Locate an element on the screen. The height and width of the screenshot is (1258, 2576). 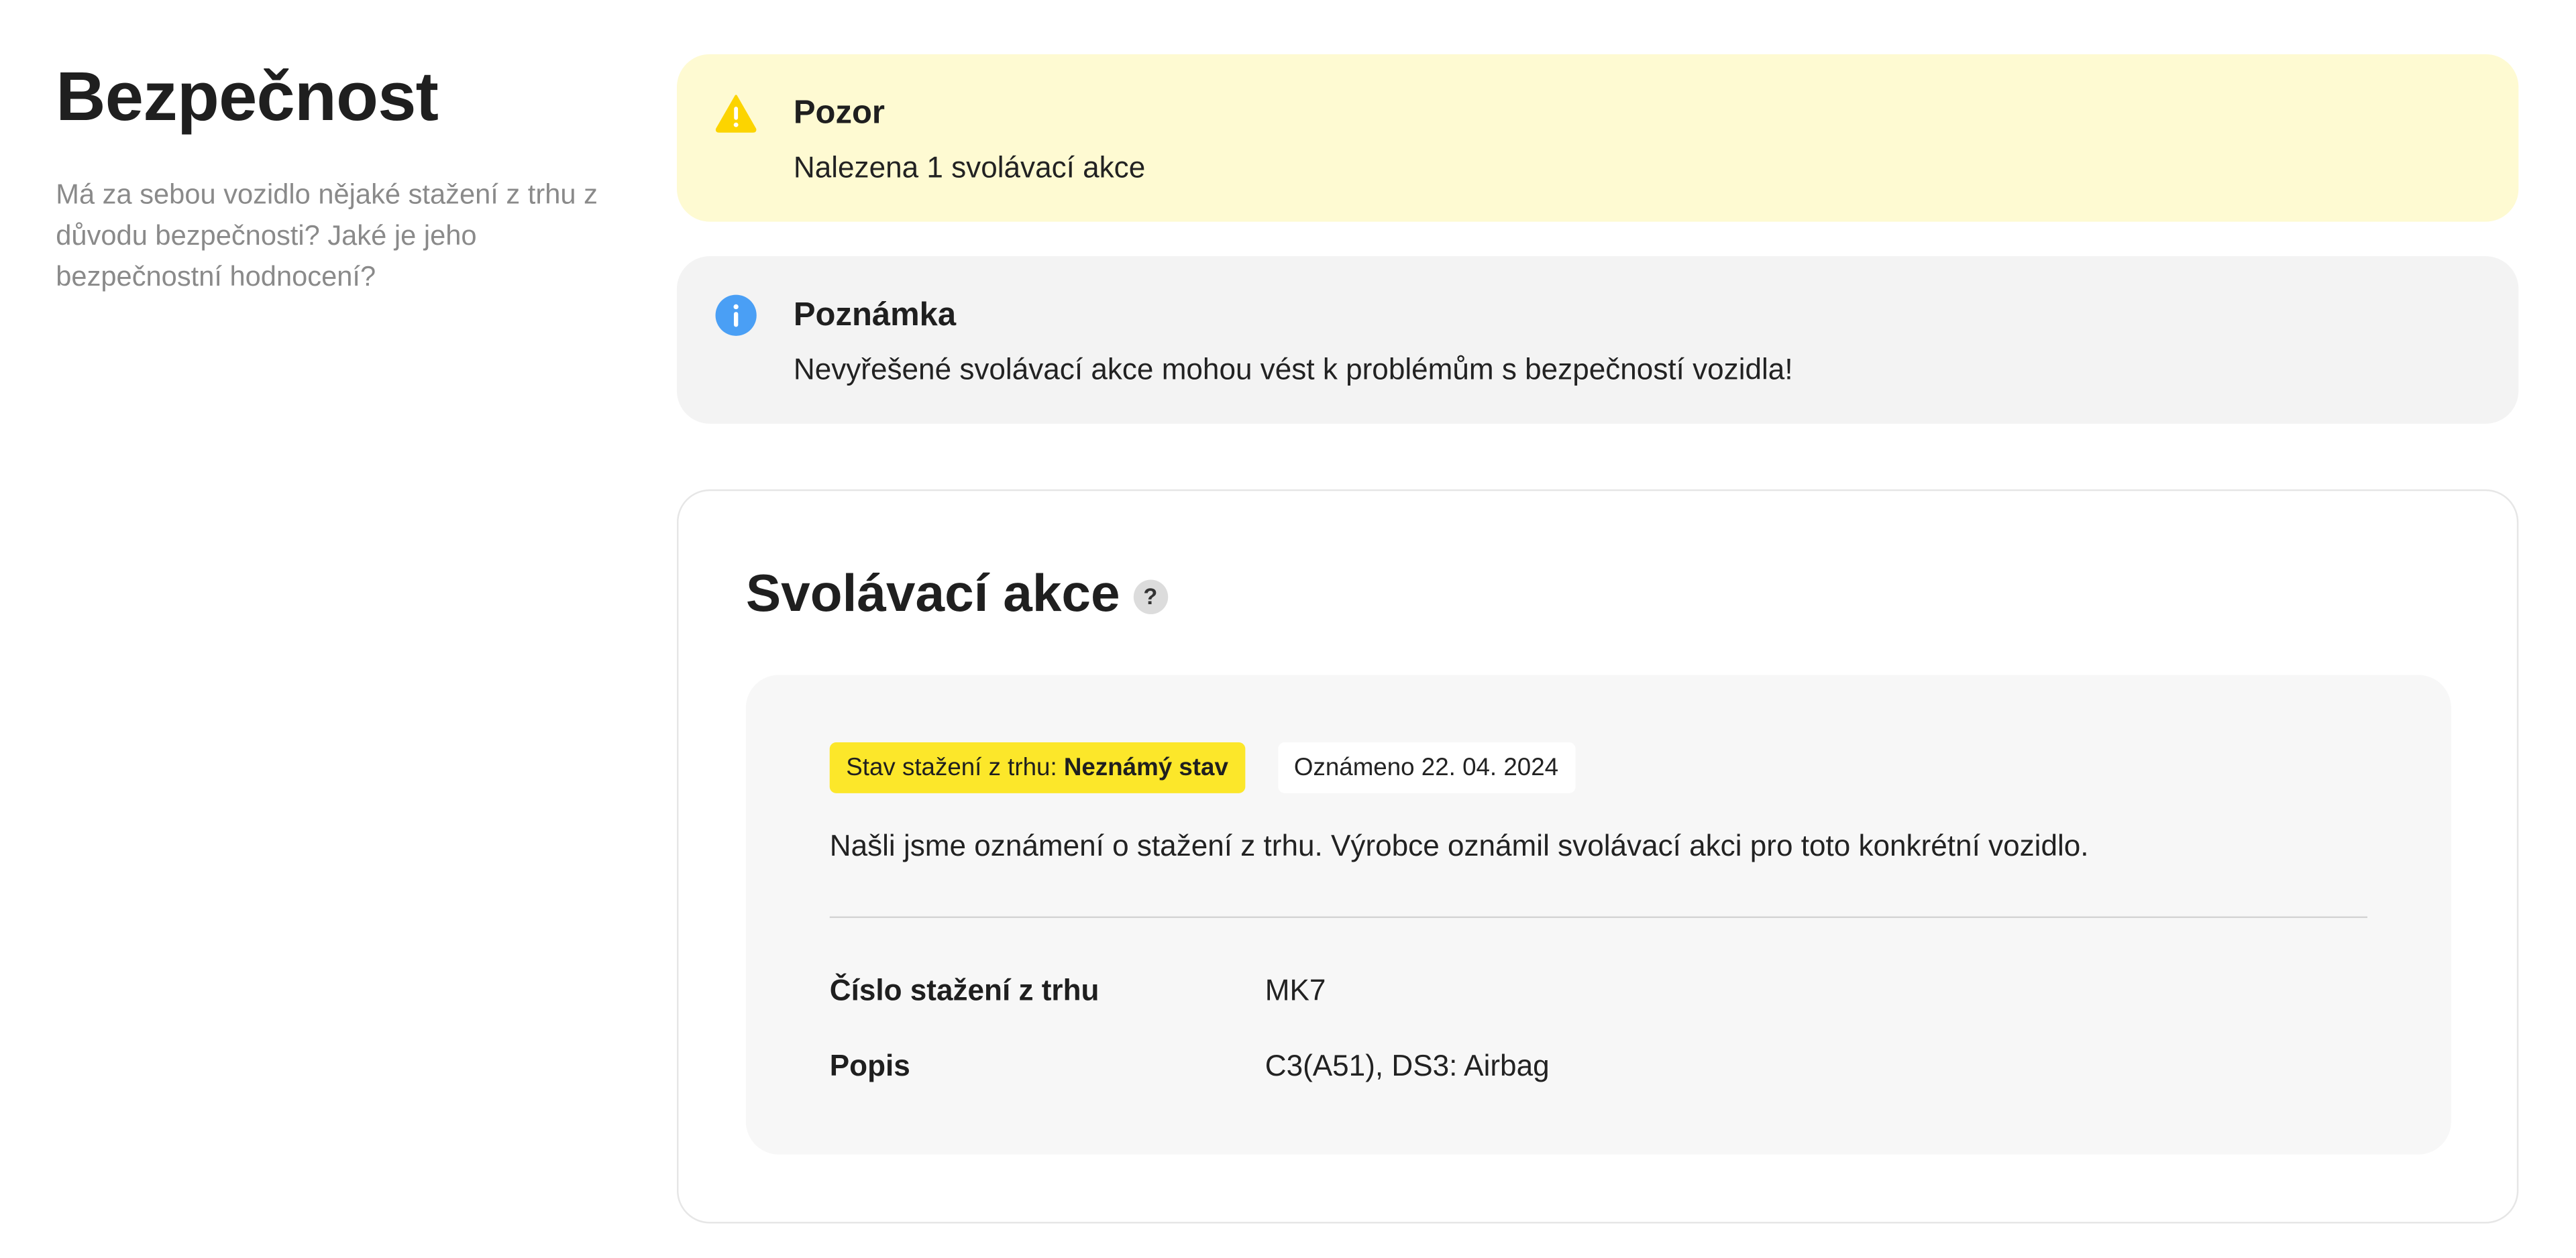
detail-label: Číslo stažení z trhu is located at coordinates (964, 990).